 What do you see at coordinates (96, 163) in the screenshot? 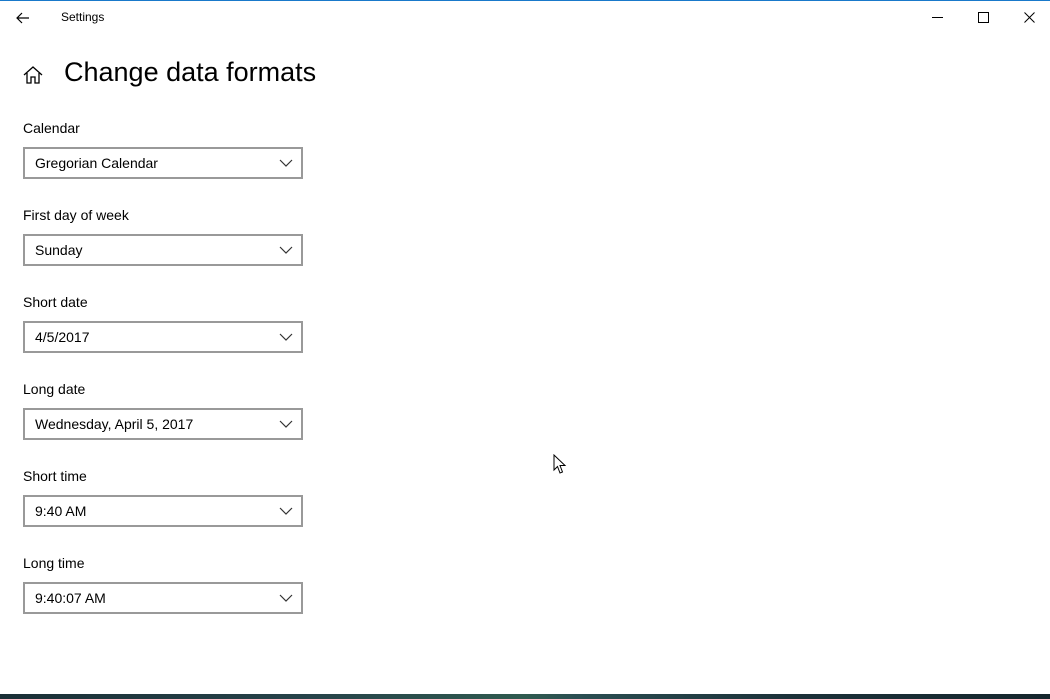
I see `calendar-value: Gregorian Calendar` at bounding box center [96, 163].